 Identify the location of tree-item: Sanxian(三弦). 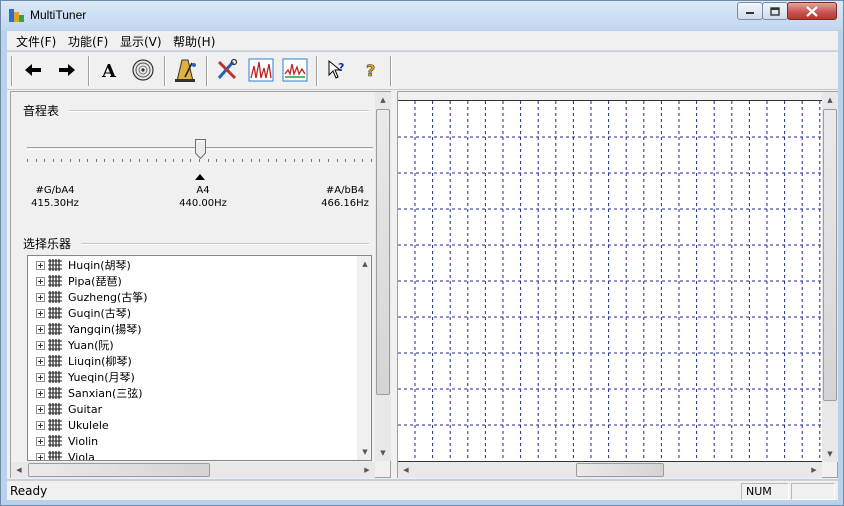
(193, 393).